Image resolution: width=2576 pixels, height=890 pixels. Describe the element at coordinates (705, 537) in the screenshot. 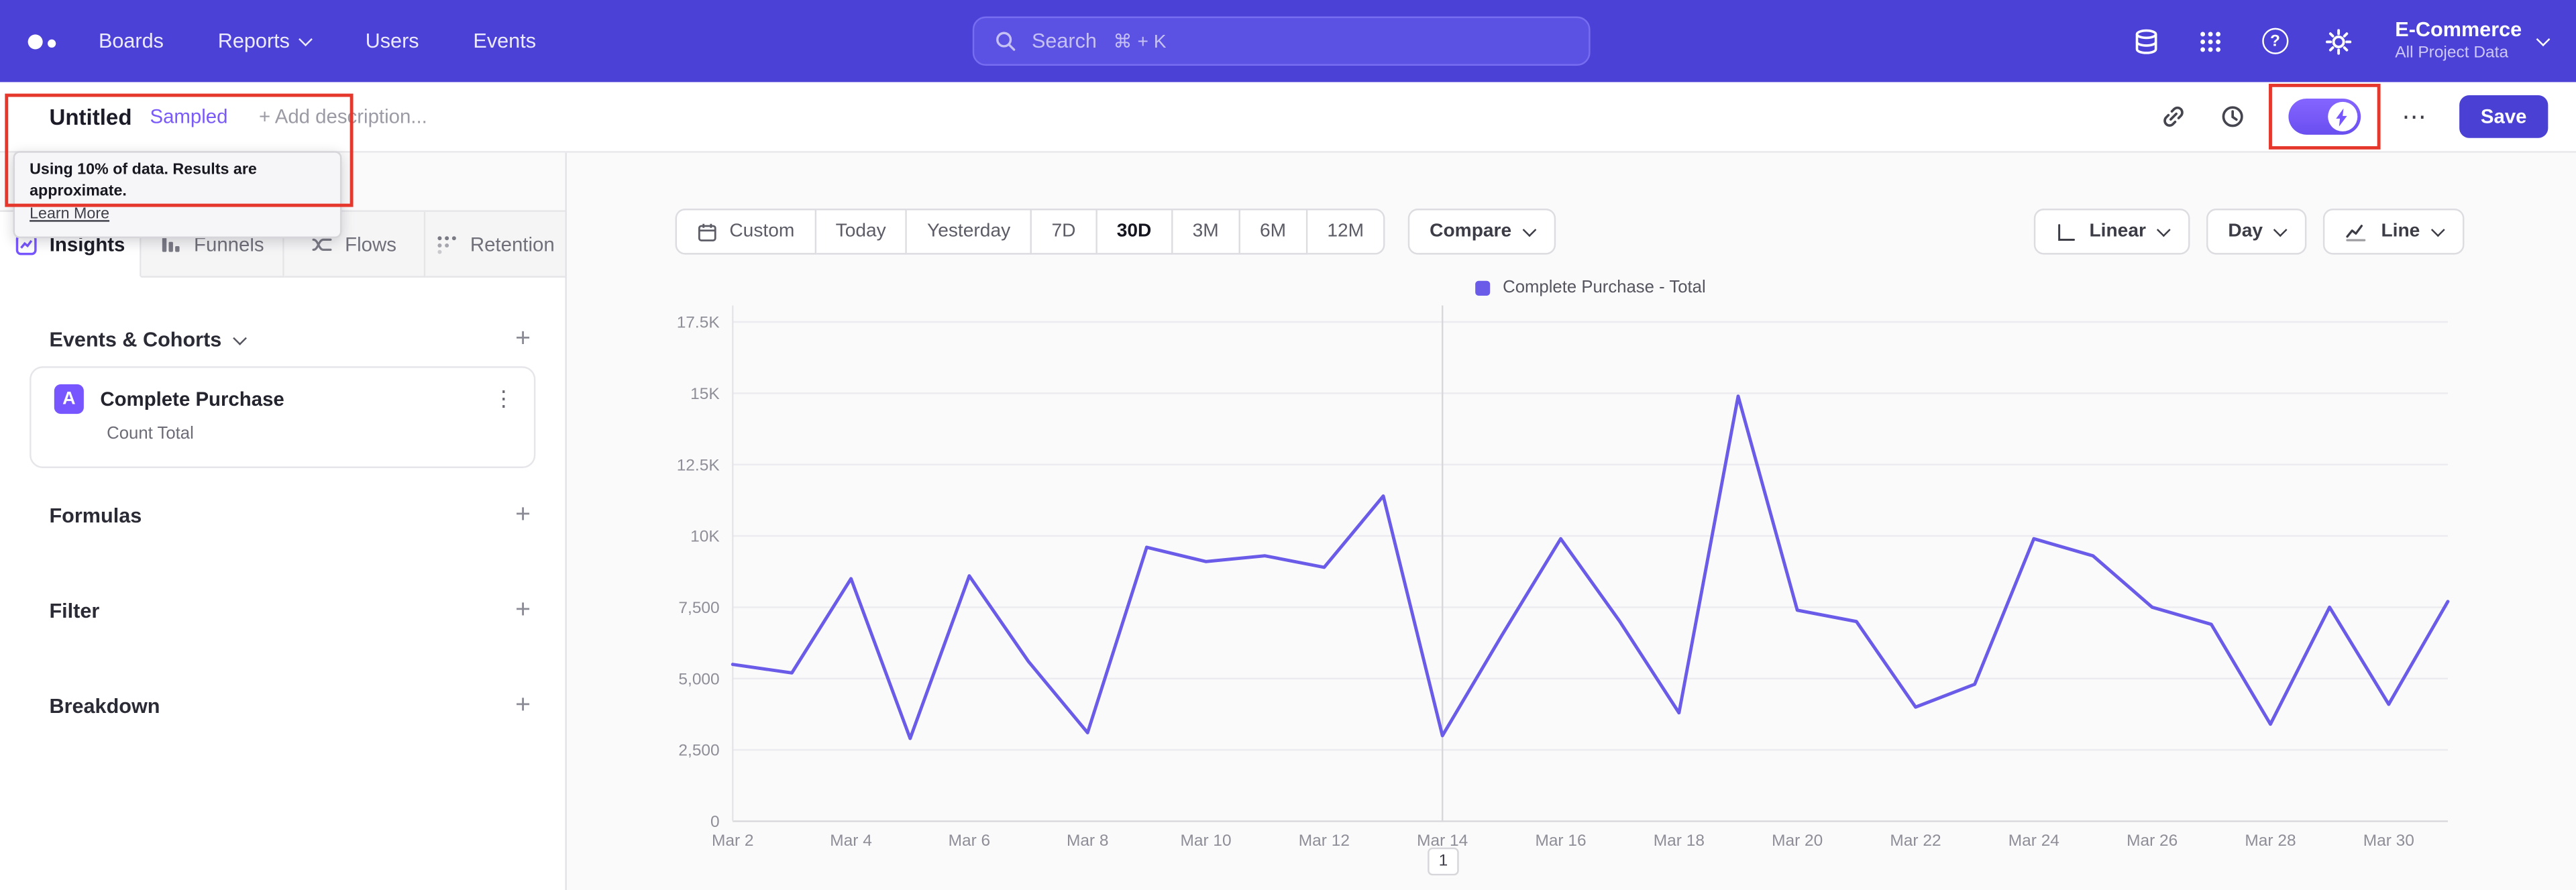

I see `svg-text: 10K` at that location.